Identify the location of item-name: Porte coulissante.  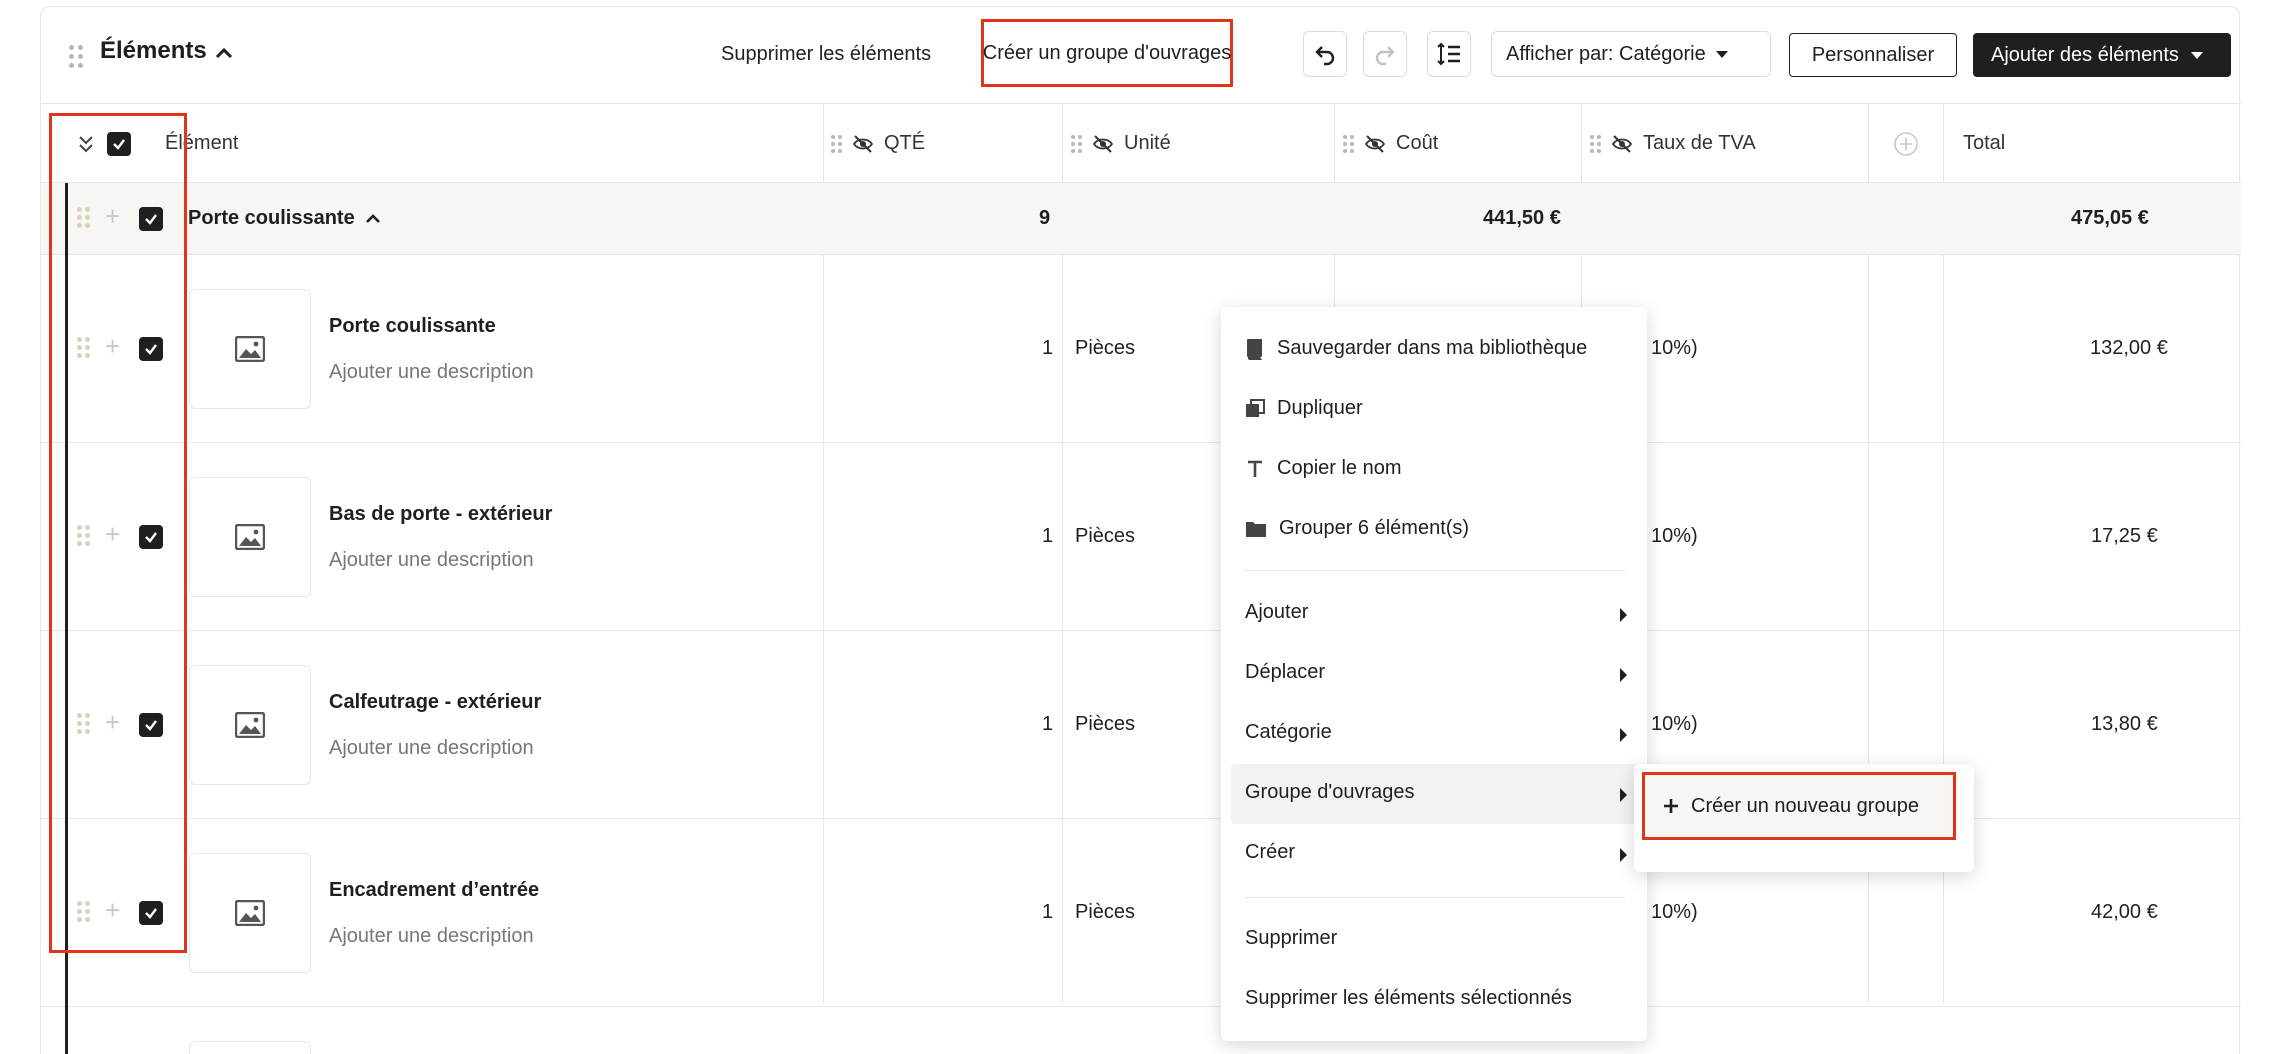
(412, 326).